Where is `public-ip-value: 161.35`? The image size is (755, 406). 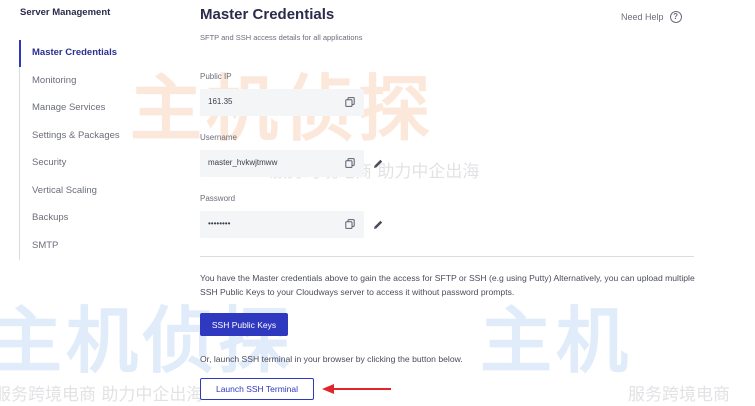
public-ip-value: 161.35 is located at coordinates (220, 101).